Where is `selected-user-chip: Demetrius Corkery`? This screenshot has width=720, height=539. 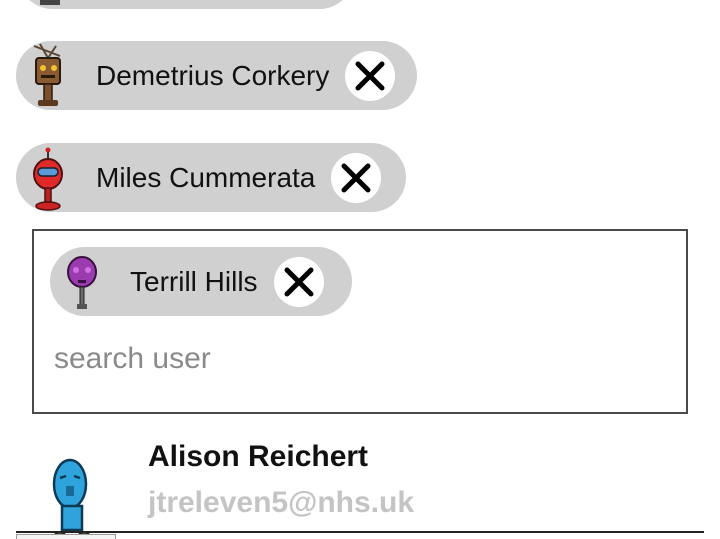 selected-user-chip: Demetrius Corkery is located at coordinates (216, 75).